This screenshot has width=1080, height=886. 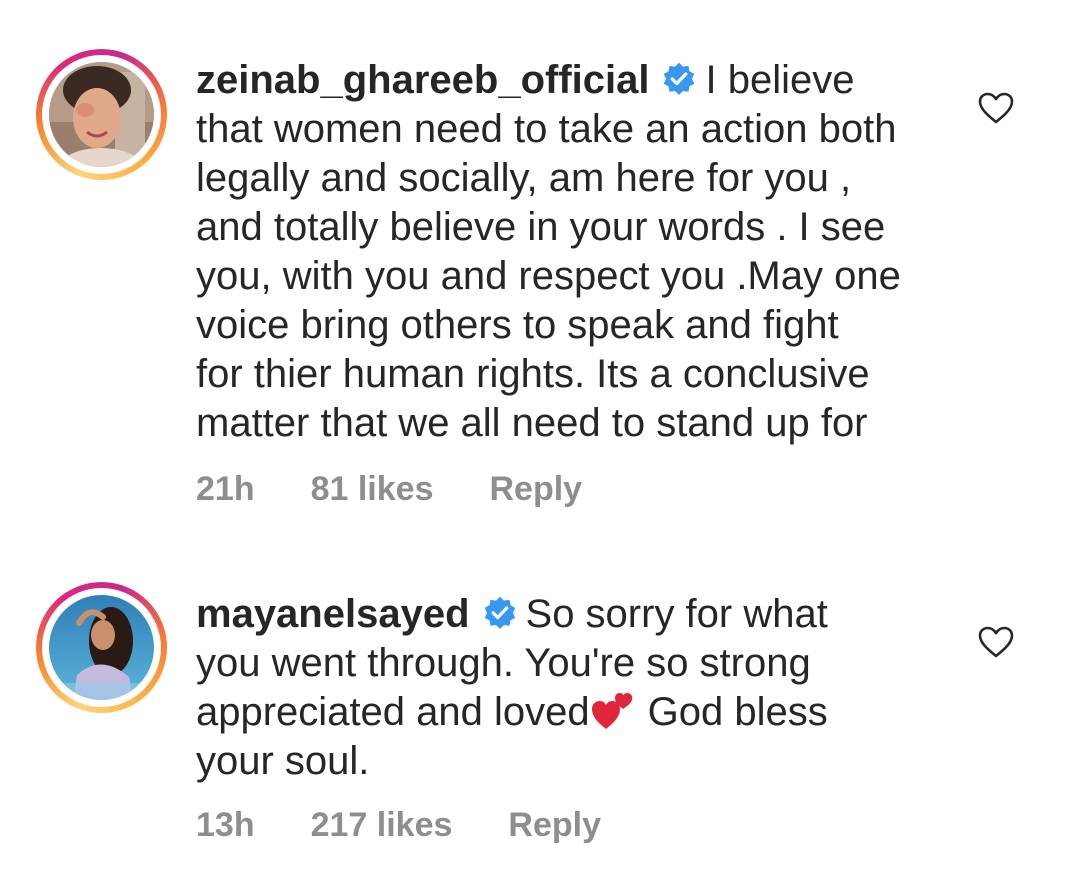 I want to click on avatar, so click(x=101, y=647).